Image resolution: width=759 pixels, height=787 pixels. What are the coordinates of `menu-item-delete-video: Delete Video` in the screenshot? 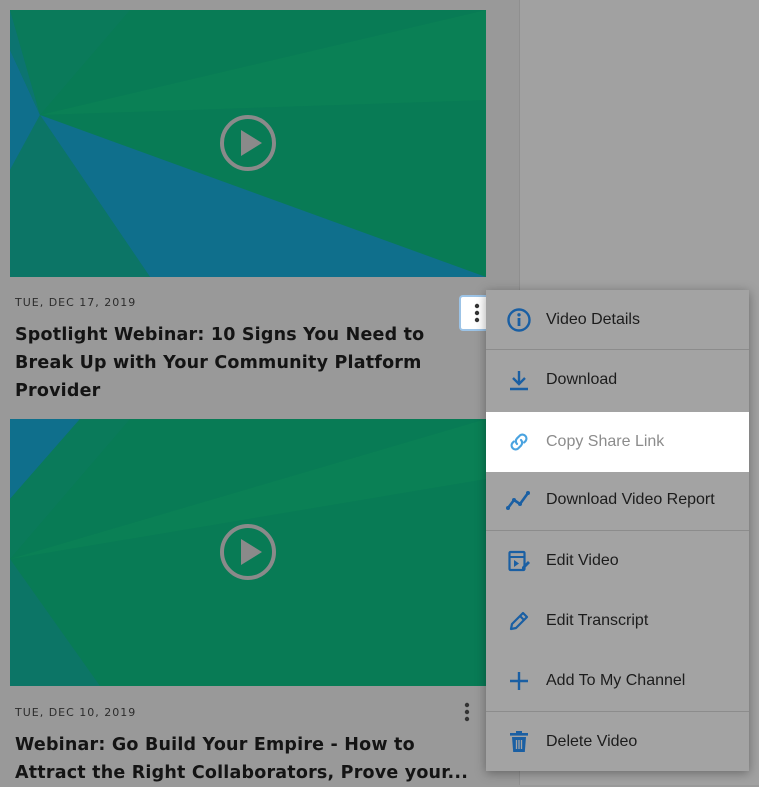 It's located at (617, 742).